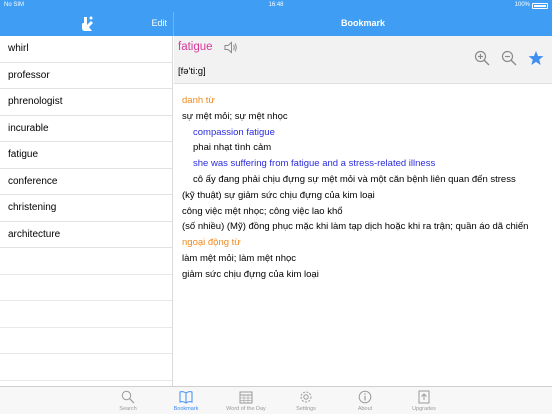  I want to click on battery-icon, so click(540, 6).